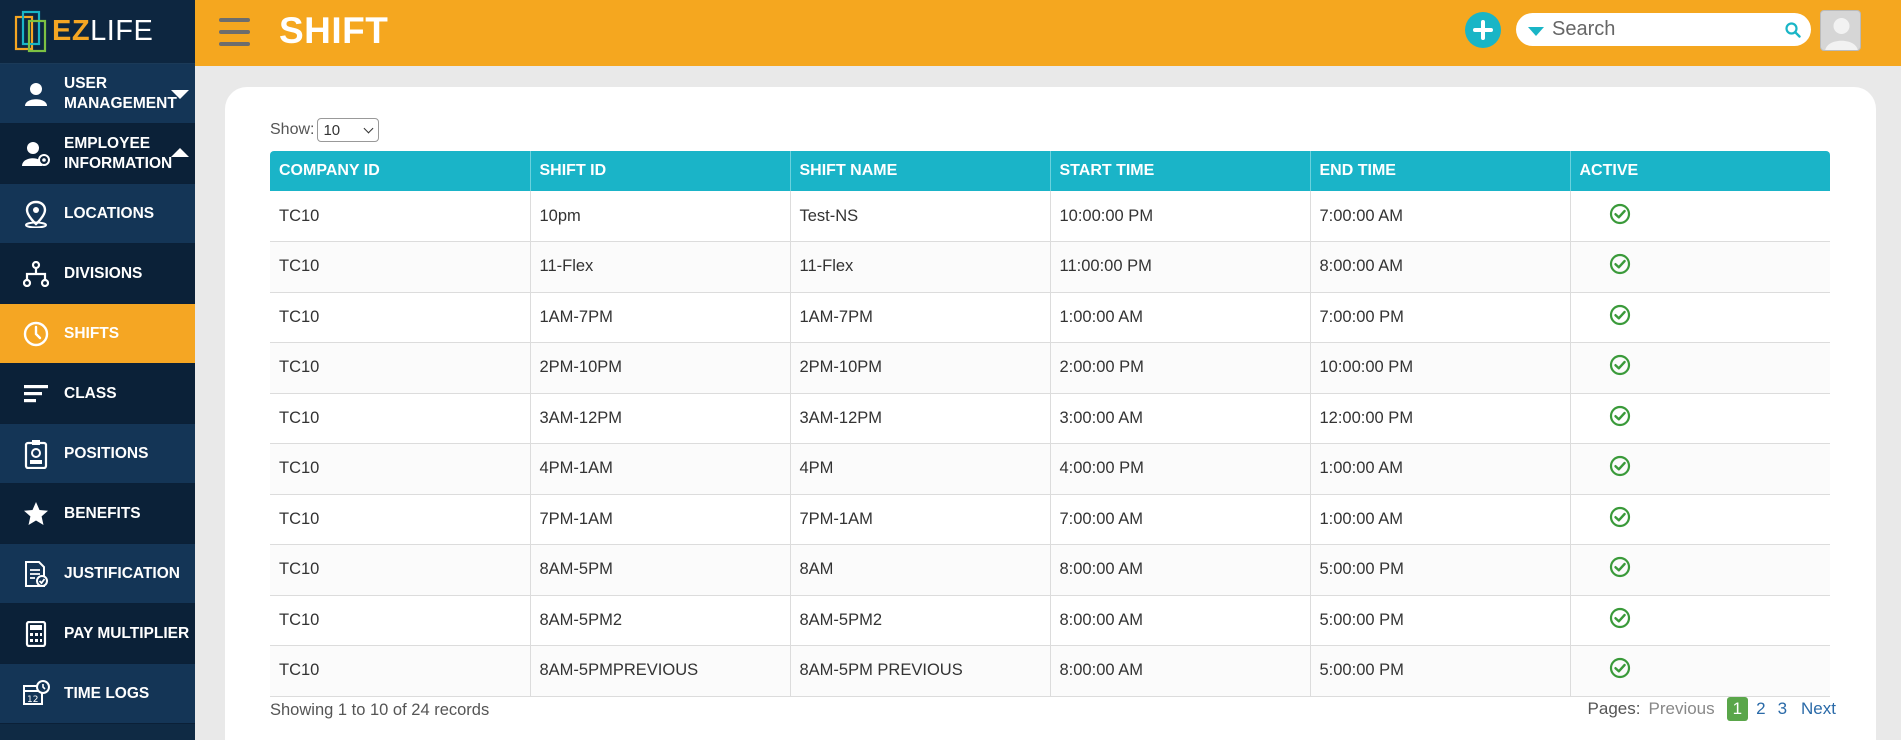  I want to click on shift-id-cell: 8AM-5PM, so click(659, 570).